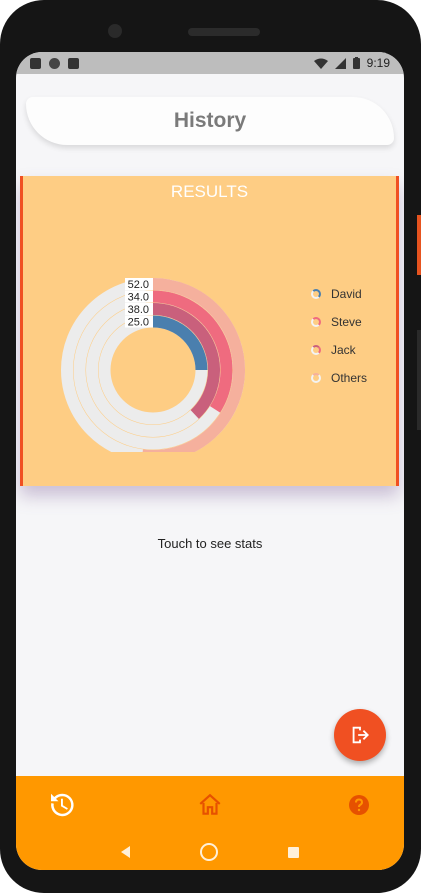 Image resolution: width=421 pixels, height=893 pixels. I want to click on signal-icon, so click(340, 63).